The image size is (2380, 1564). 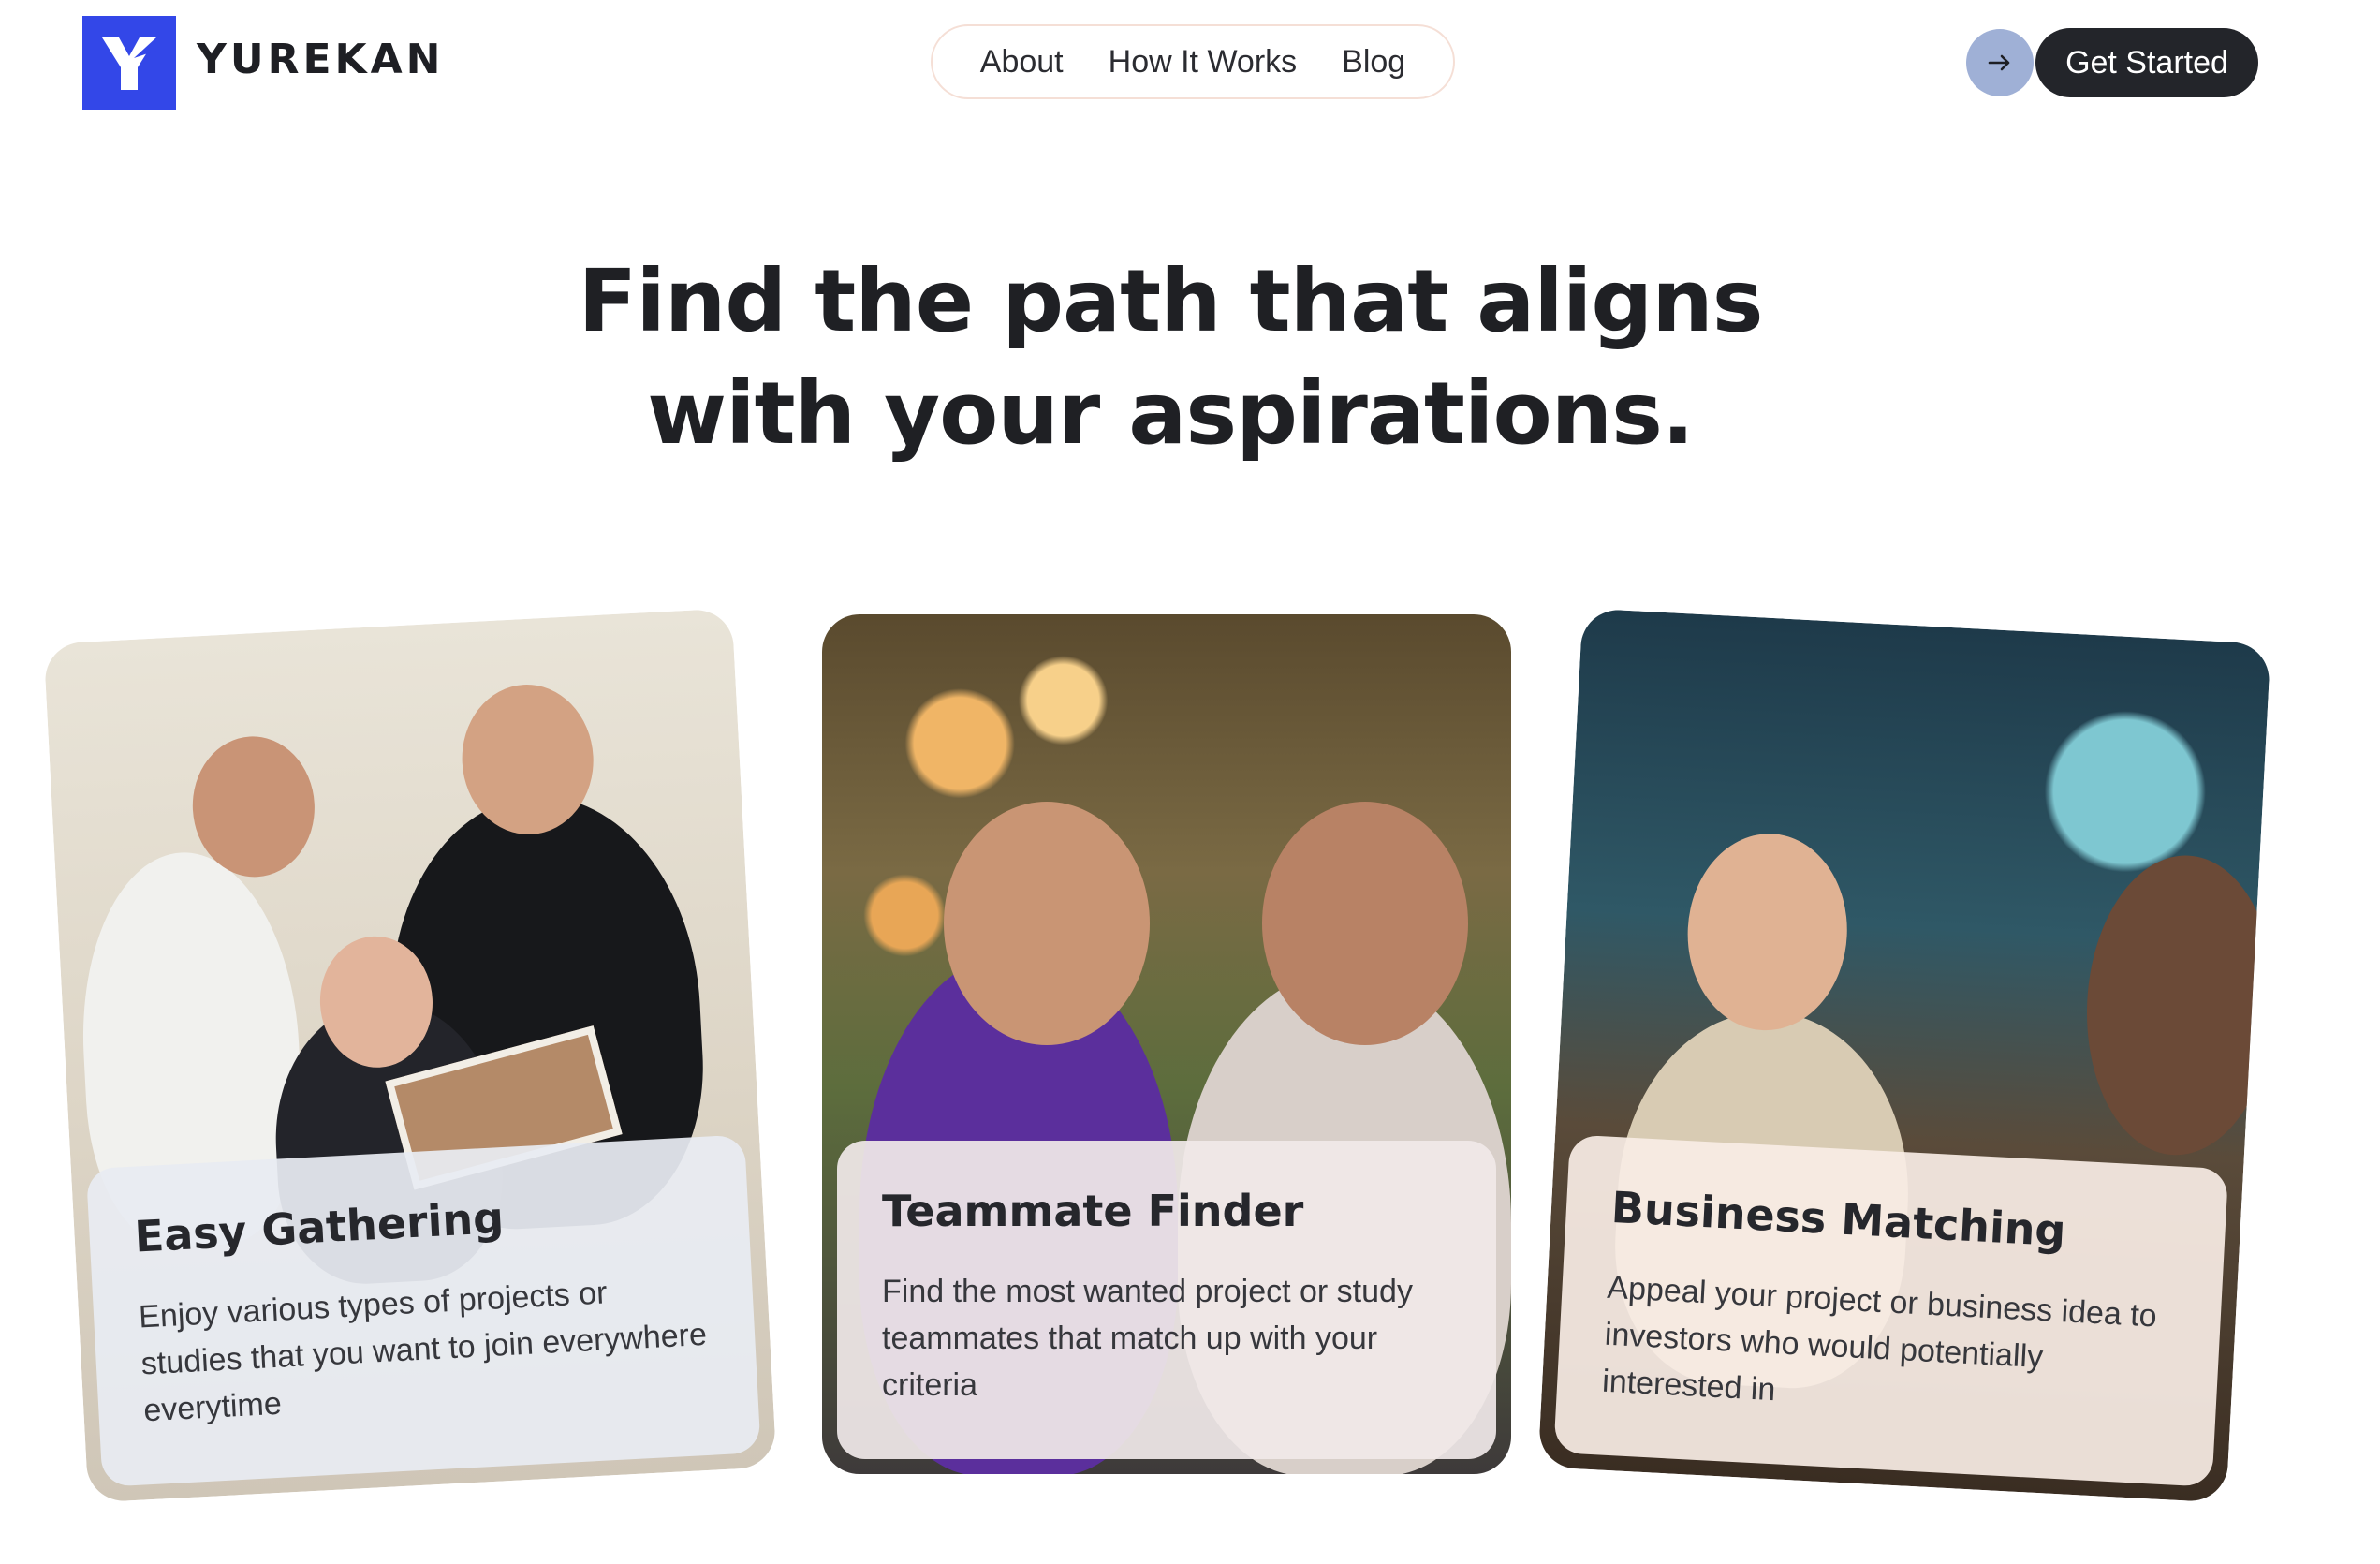 I want to click on main-nav: About How It Works Blog, so click(x=1193, y=61).